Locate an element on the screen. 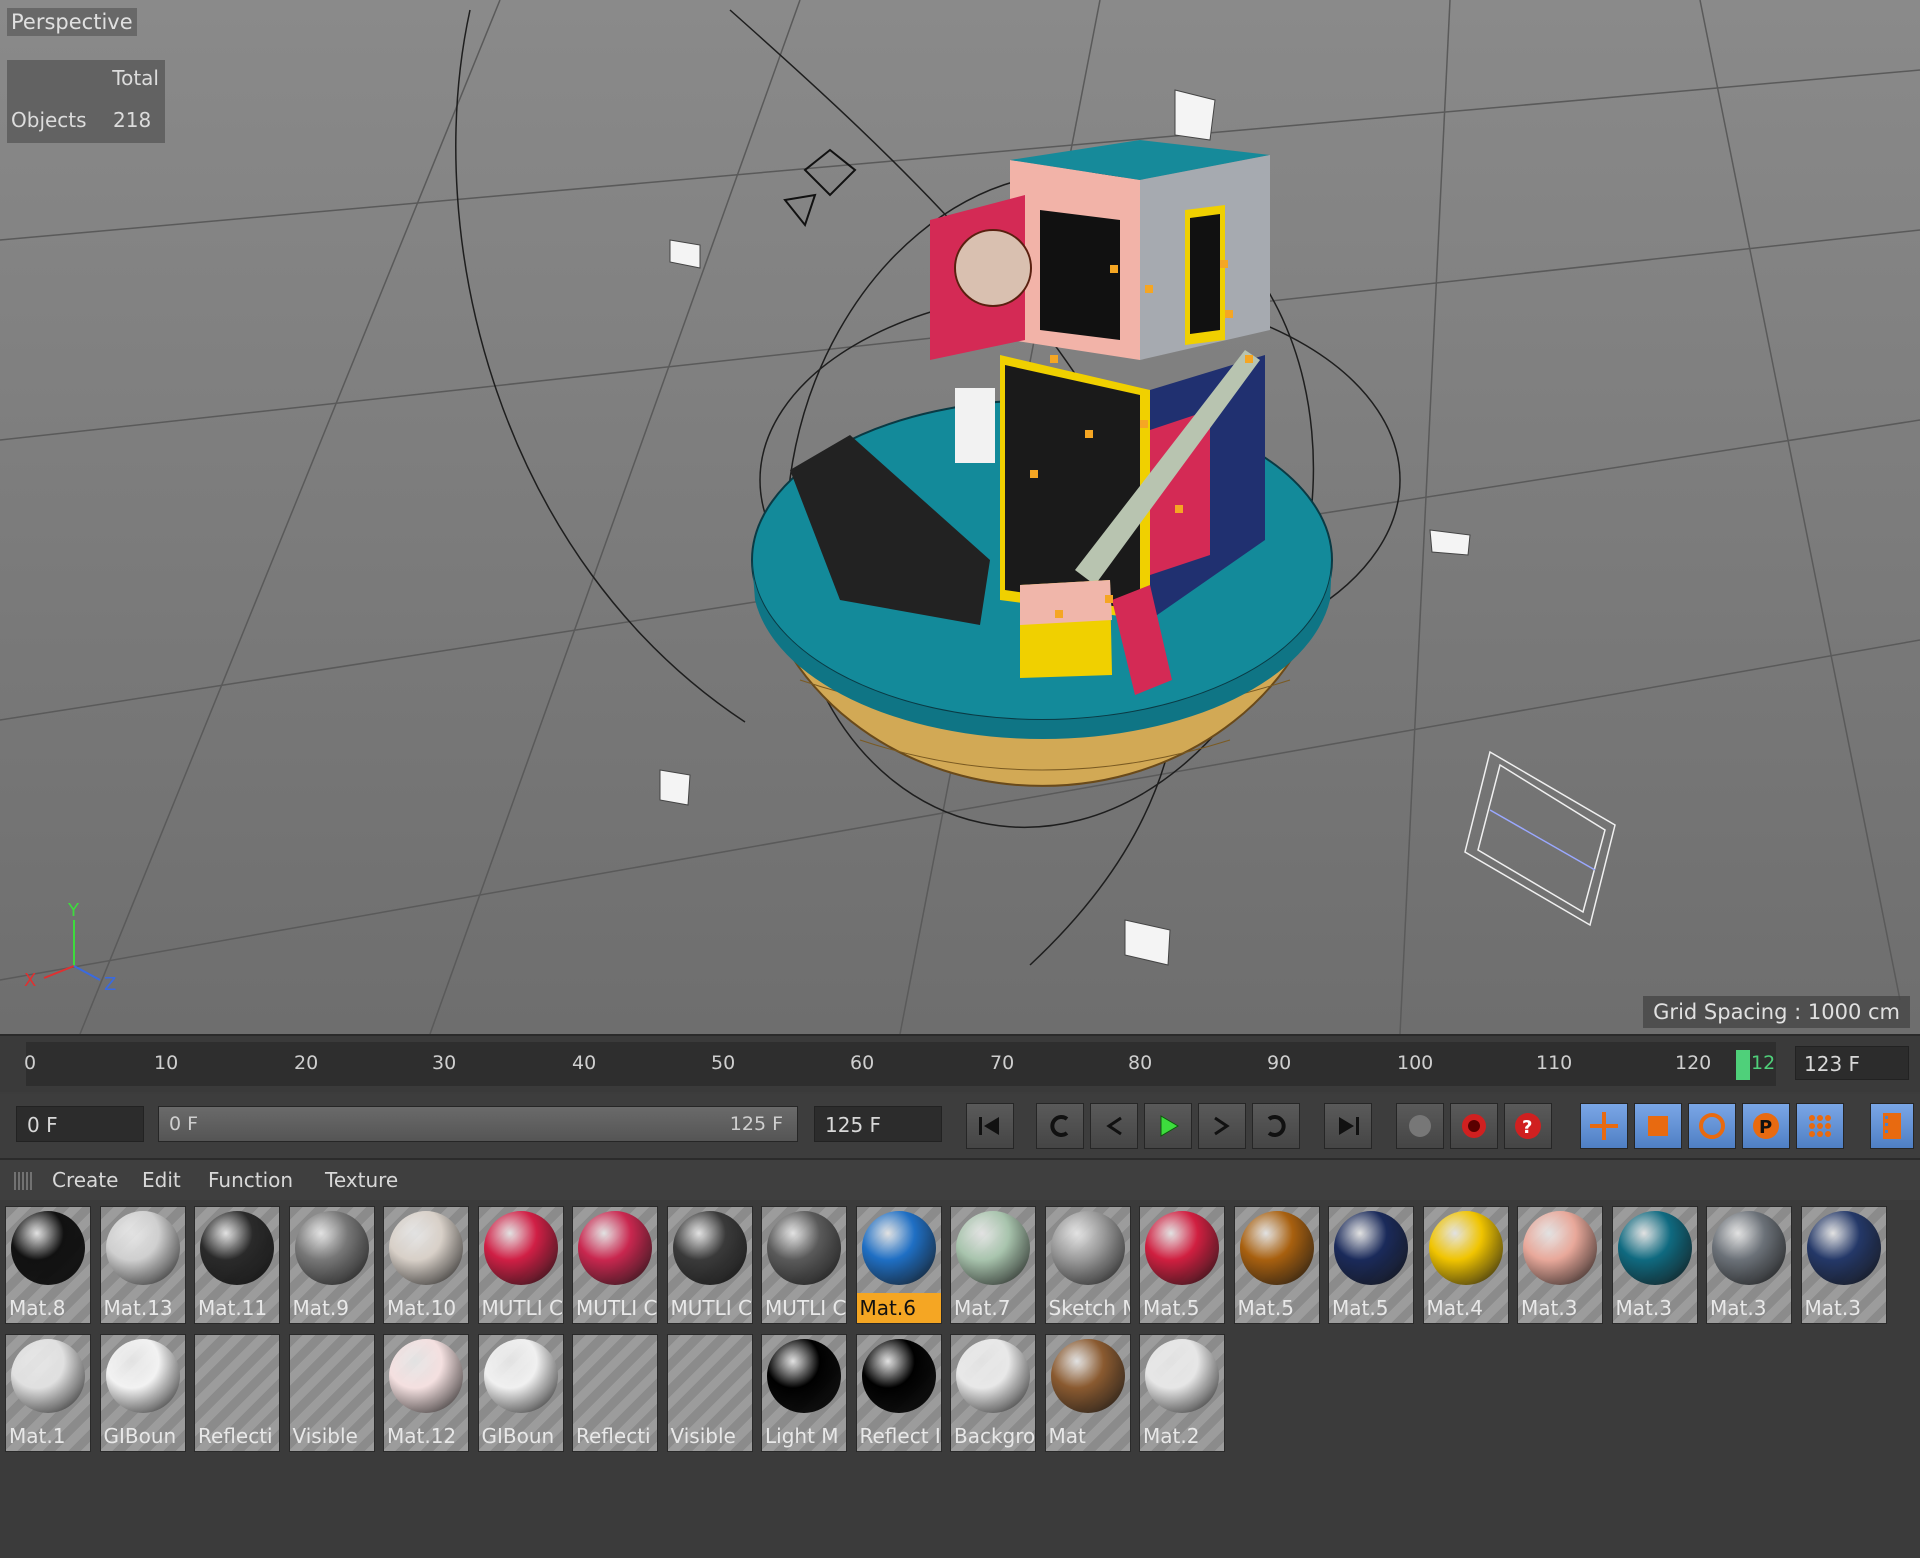 The width and height of the screenshot is (1920, 1558). material-label: Mat.5 is located at coordinates (1265, 1308).